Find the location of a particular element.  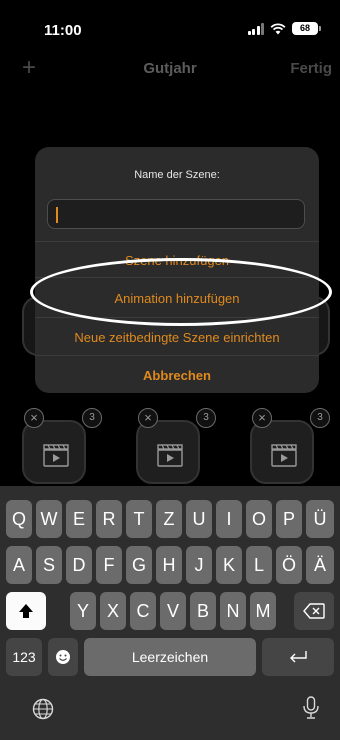

backspace-key is located at coordinates (314, 611).